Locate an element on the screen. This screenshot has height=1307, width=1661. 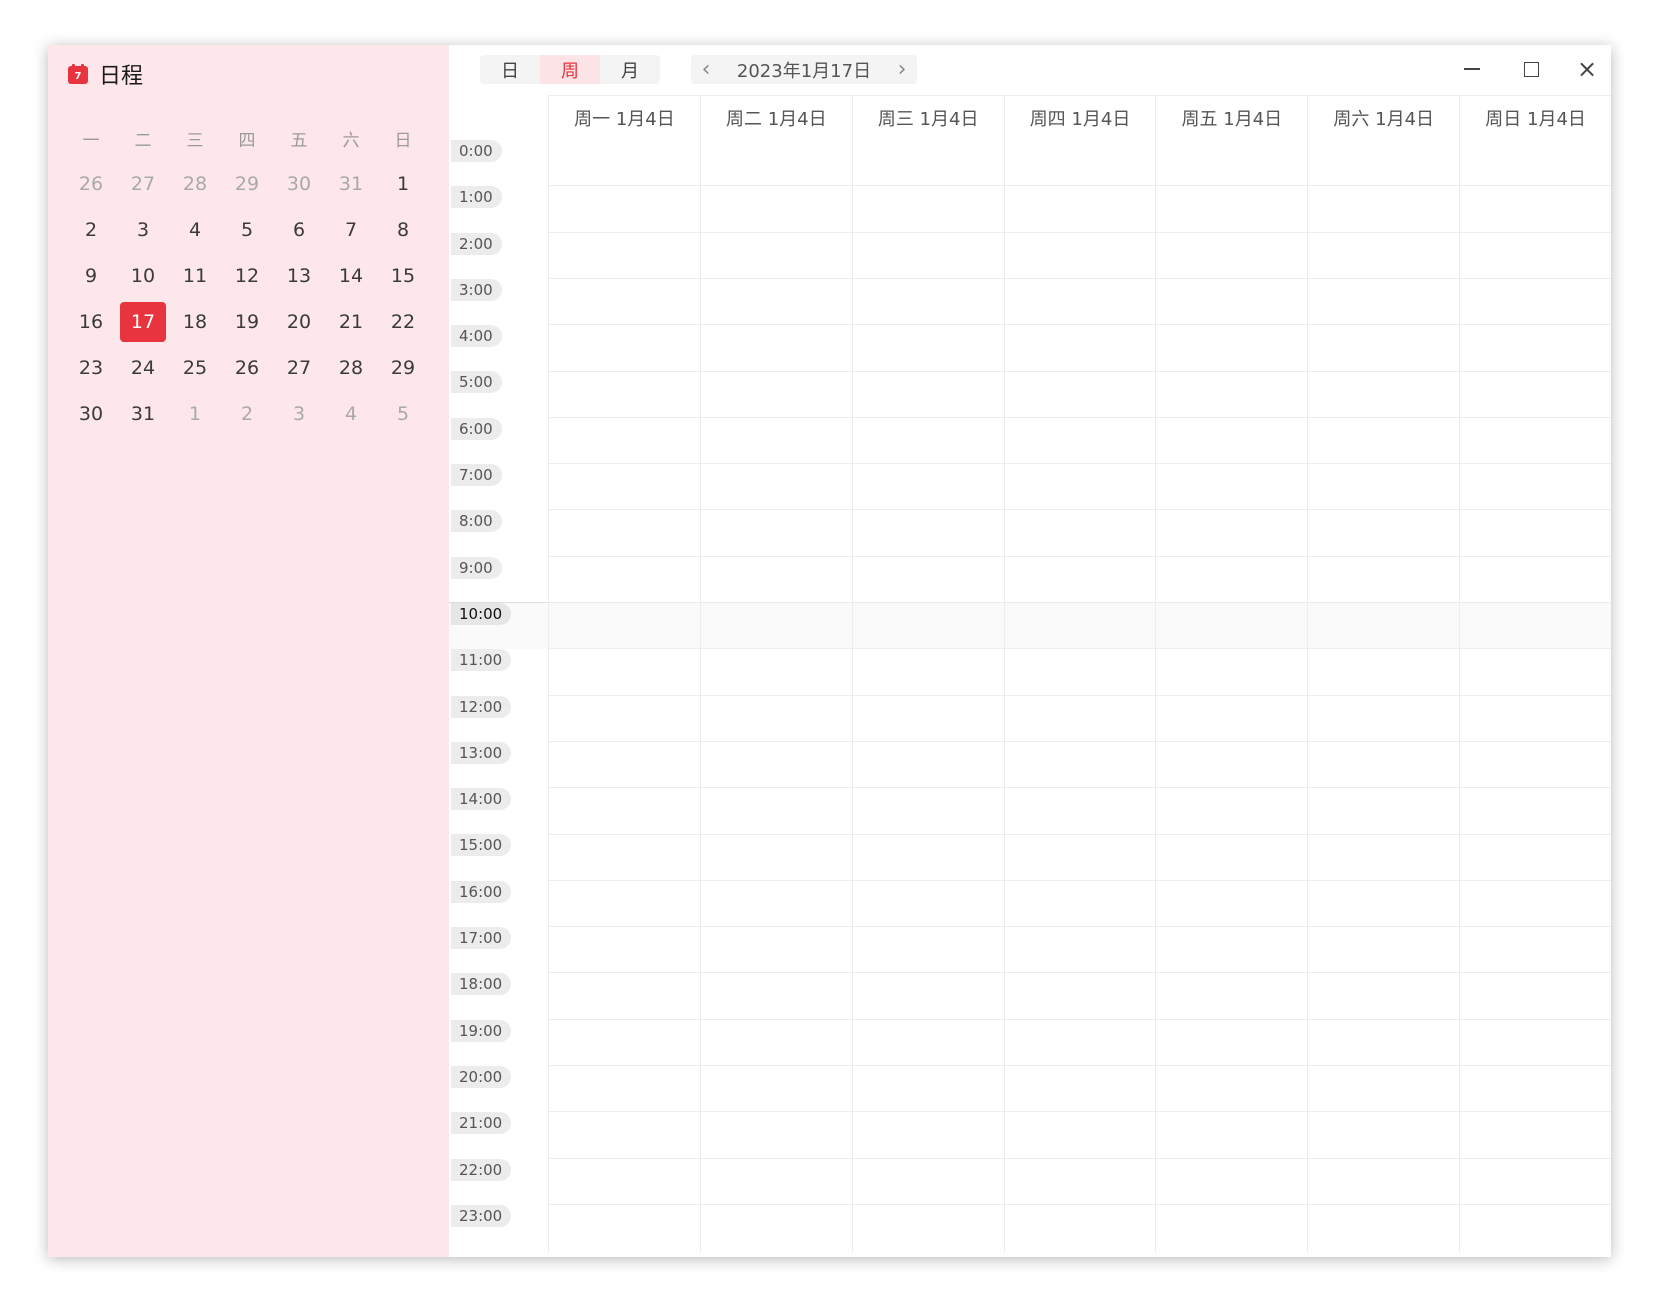
time-row: 23:00 is located at coordinates (498, 1227).